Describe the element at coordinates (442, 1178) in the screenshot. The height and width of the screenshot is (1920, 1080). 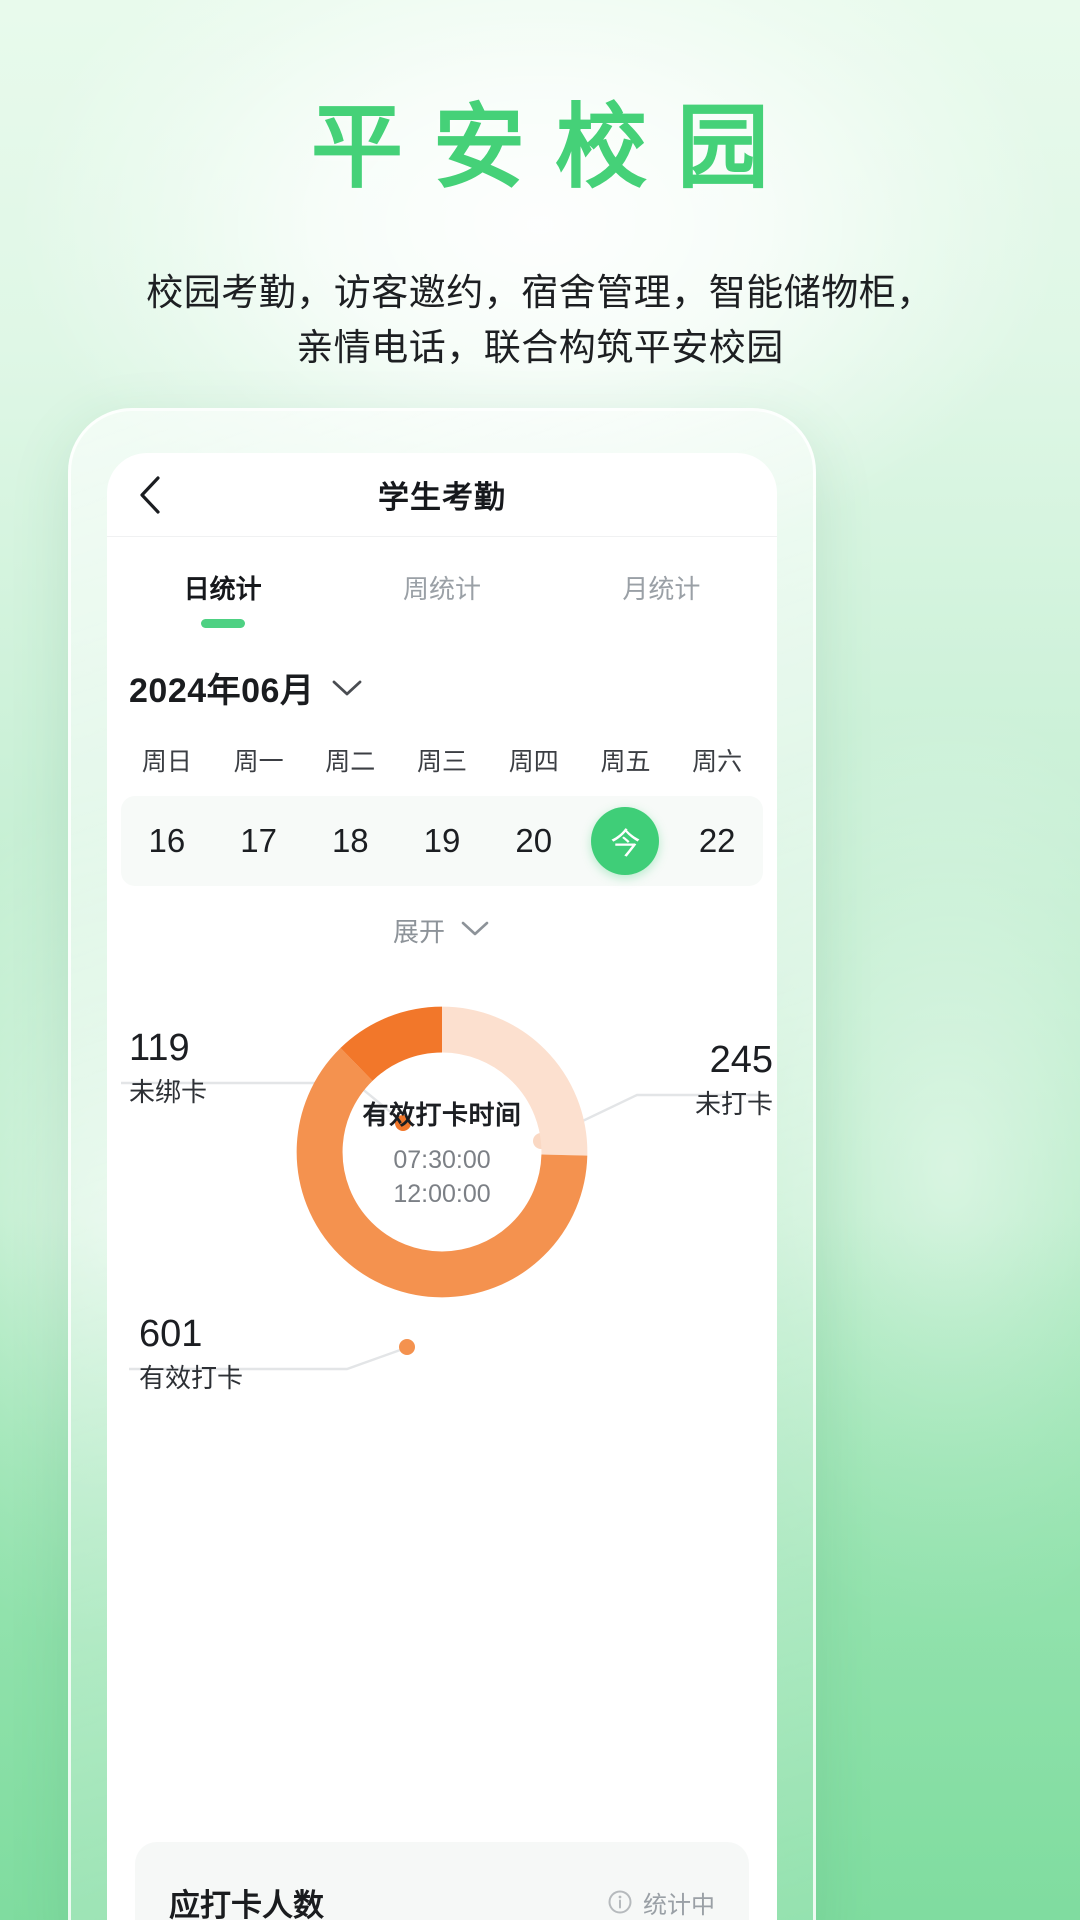
I see `donut-center-times: 07:30:00 12:00:00` at that location.